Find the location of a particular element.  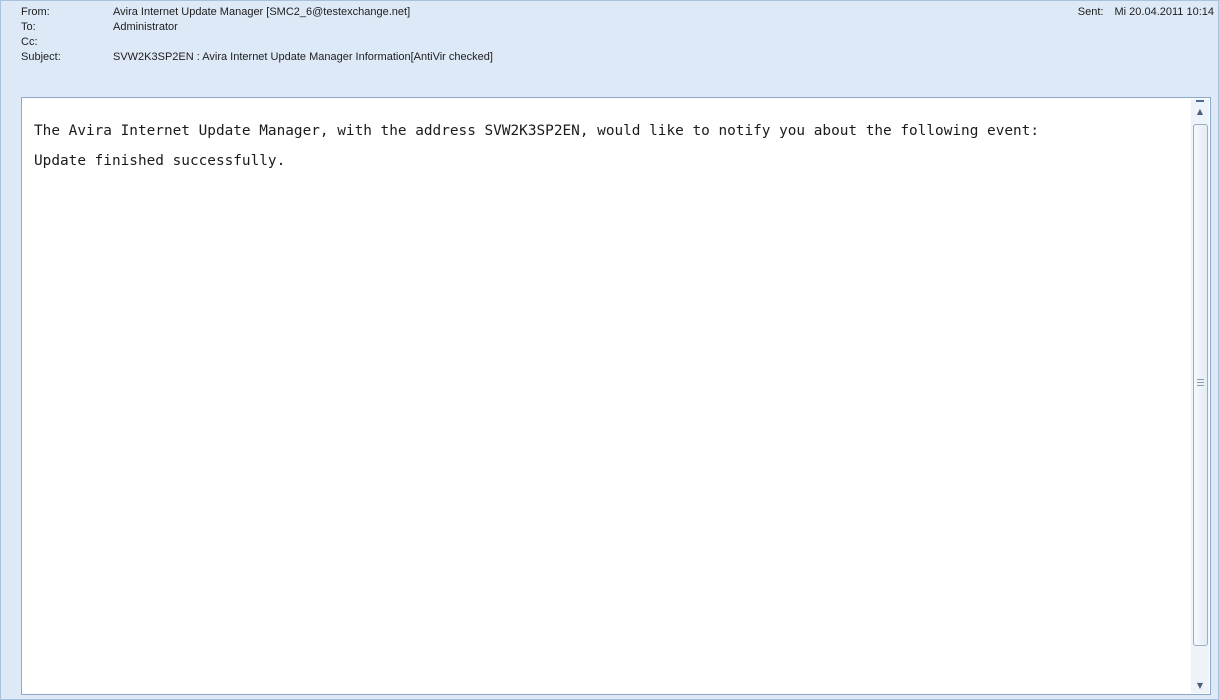

scroll-down-arrow-icon: ▼ is located at coordinates (1200, 685).